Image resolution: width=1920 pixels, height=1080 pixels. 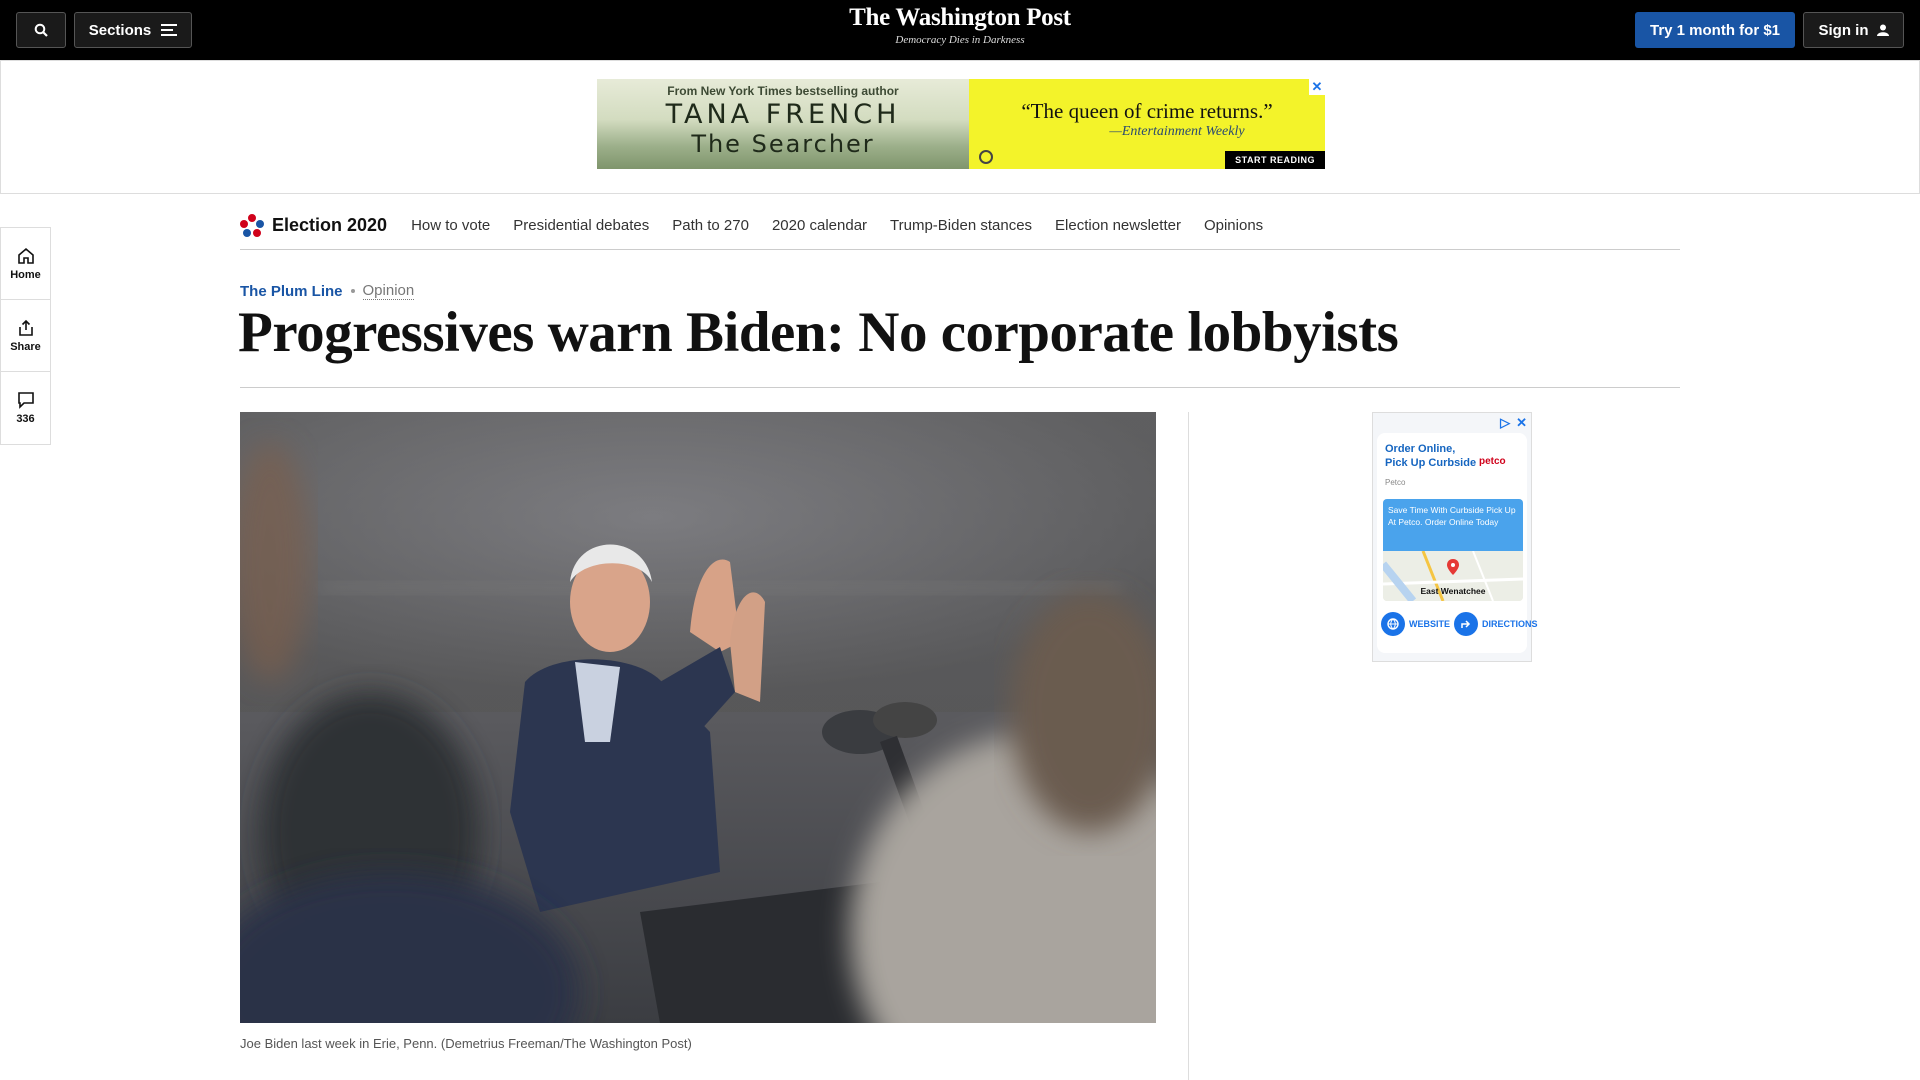 I want to click on column-link: The Plum Line, so click(x=291, y=291).